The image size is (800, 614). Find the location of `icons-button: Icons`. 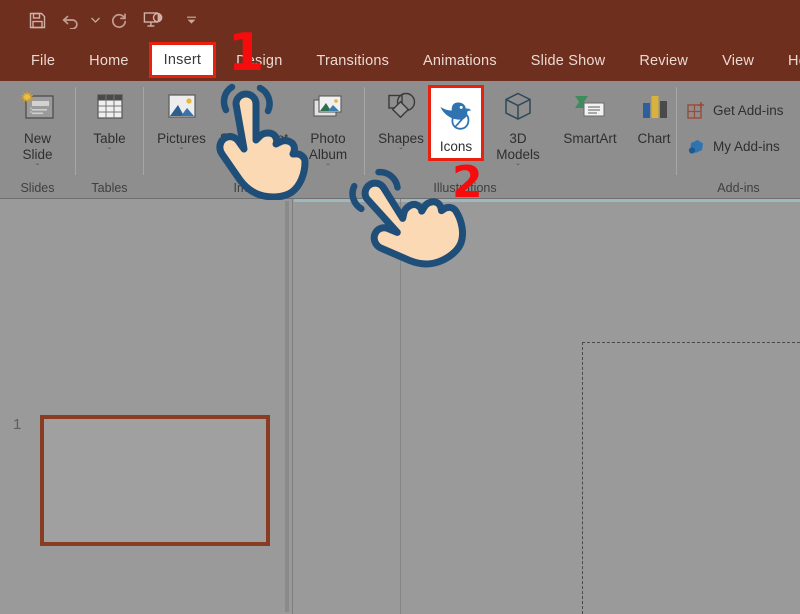

icons-button: Icons is located at coordinates (456, 123).